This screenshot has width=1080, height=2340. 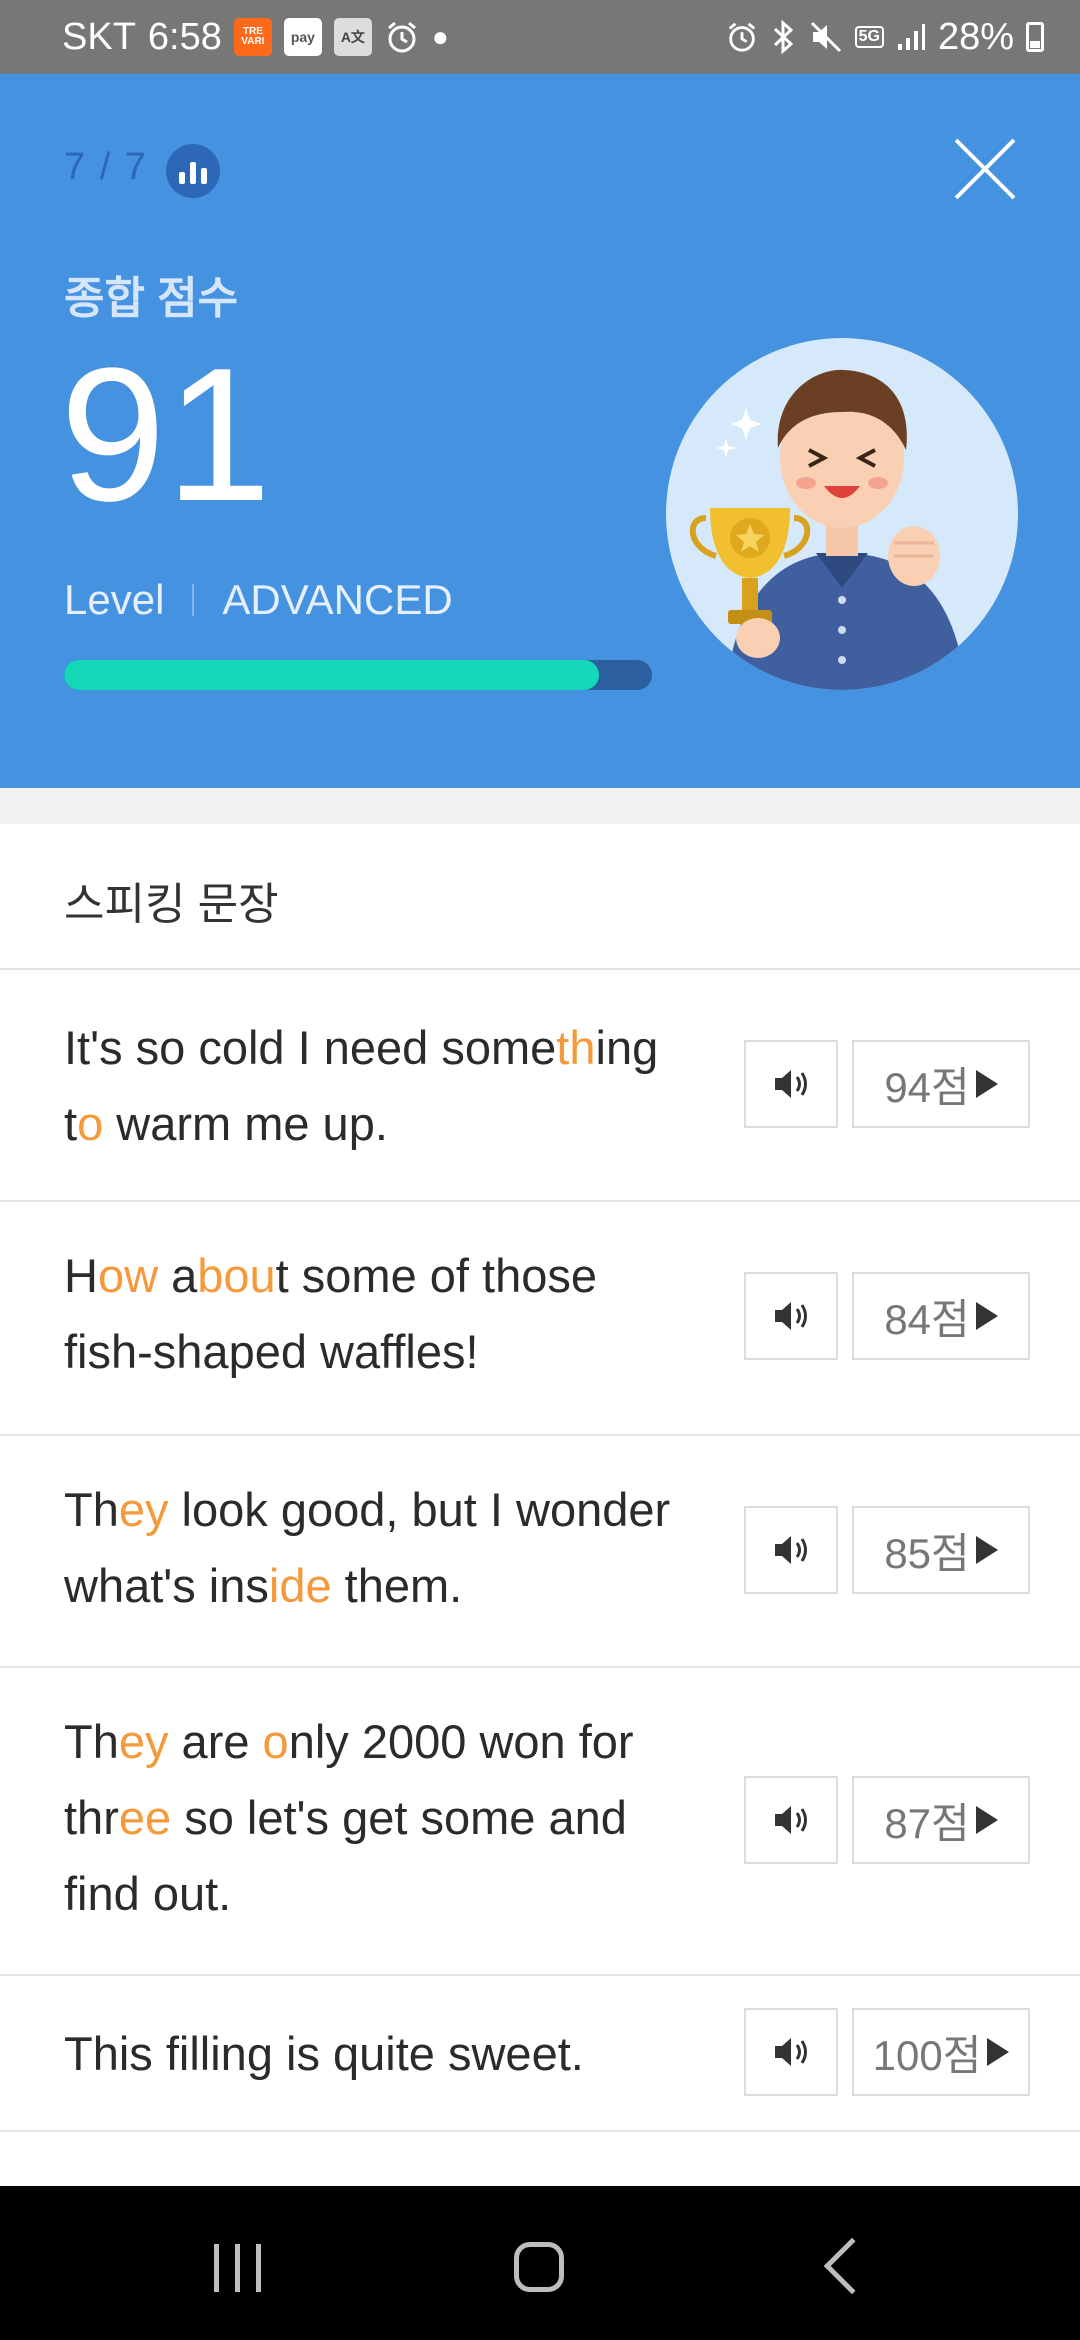 What do you see at coordinates (539, 2267) in the screenshot?
I see `home-icon` at bounding box center [539, 2267].